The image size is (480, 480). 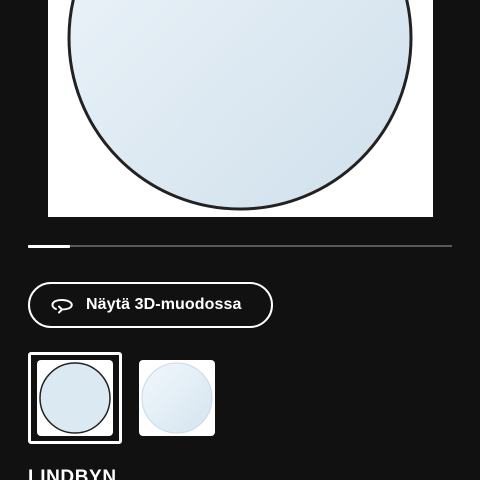 What do you see at coordinates (240, 246) in the screenshot?
I see `carousel-scrollbar` at bounding box center [240, 246].